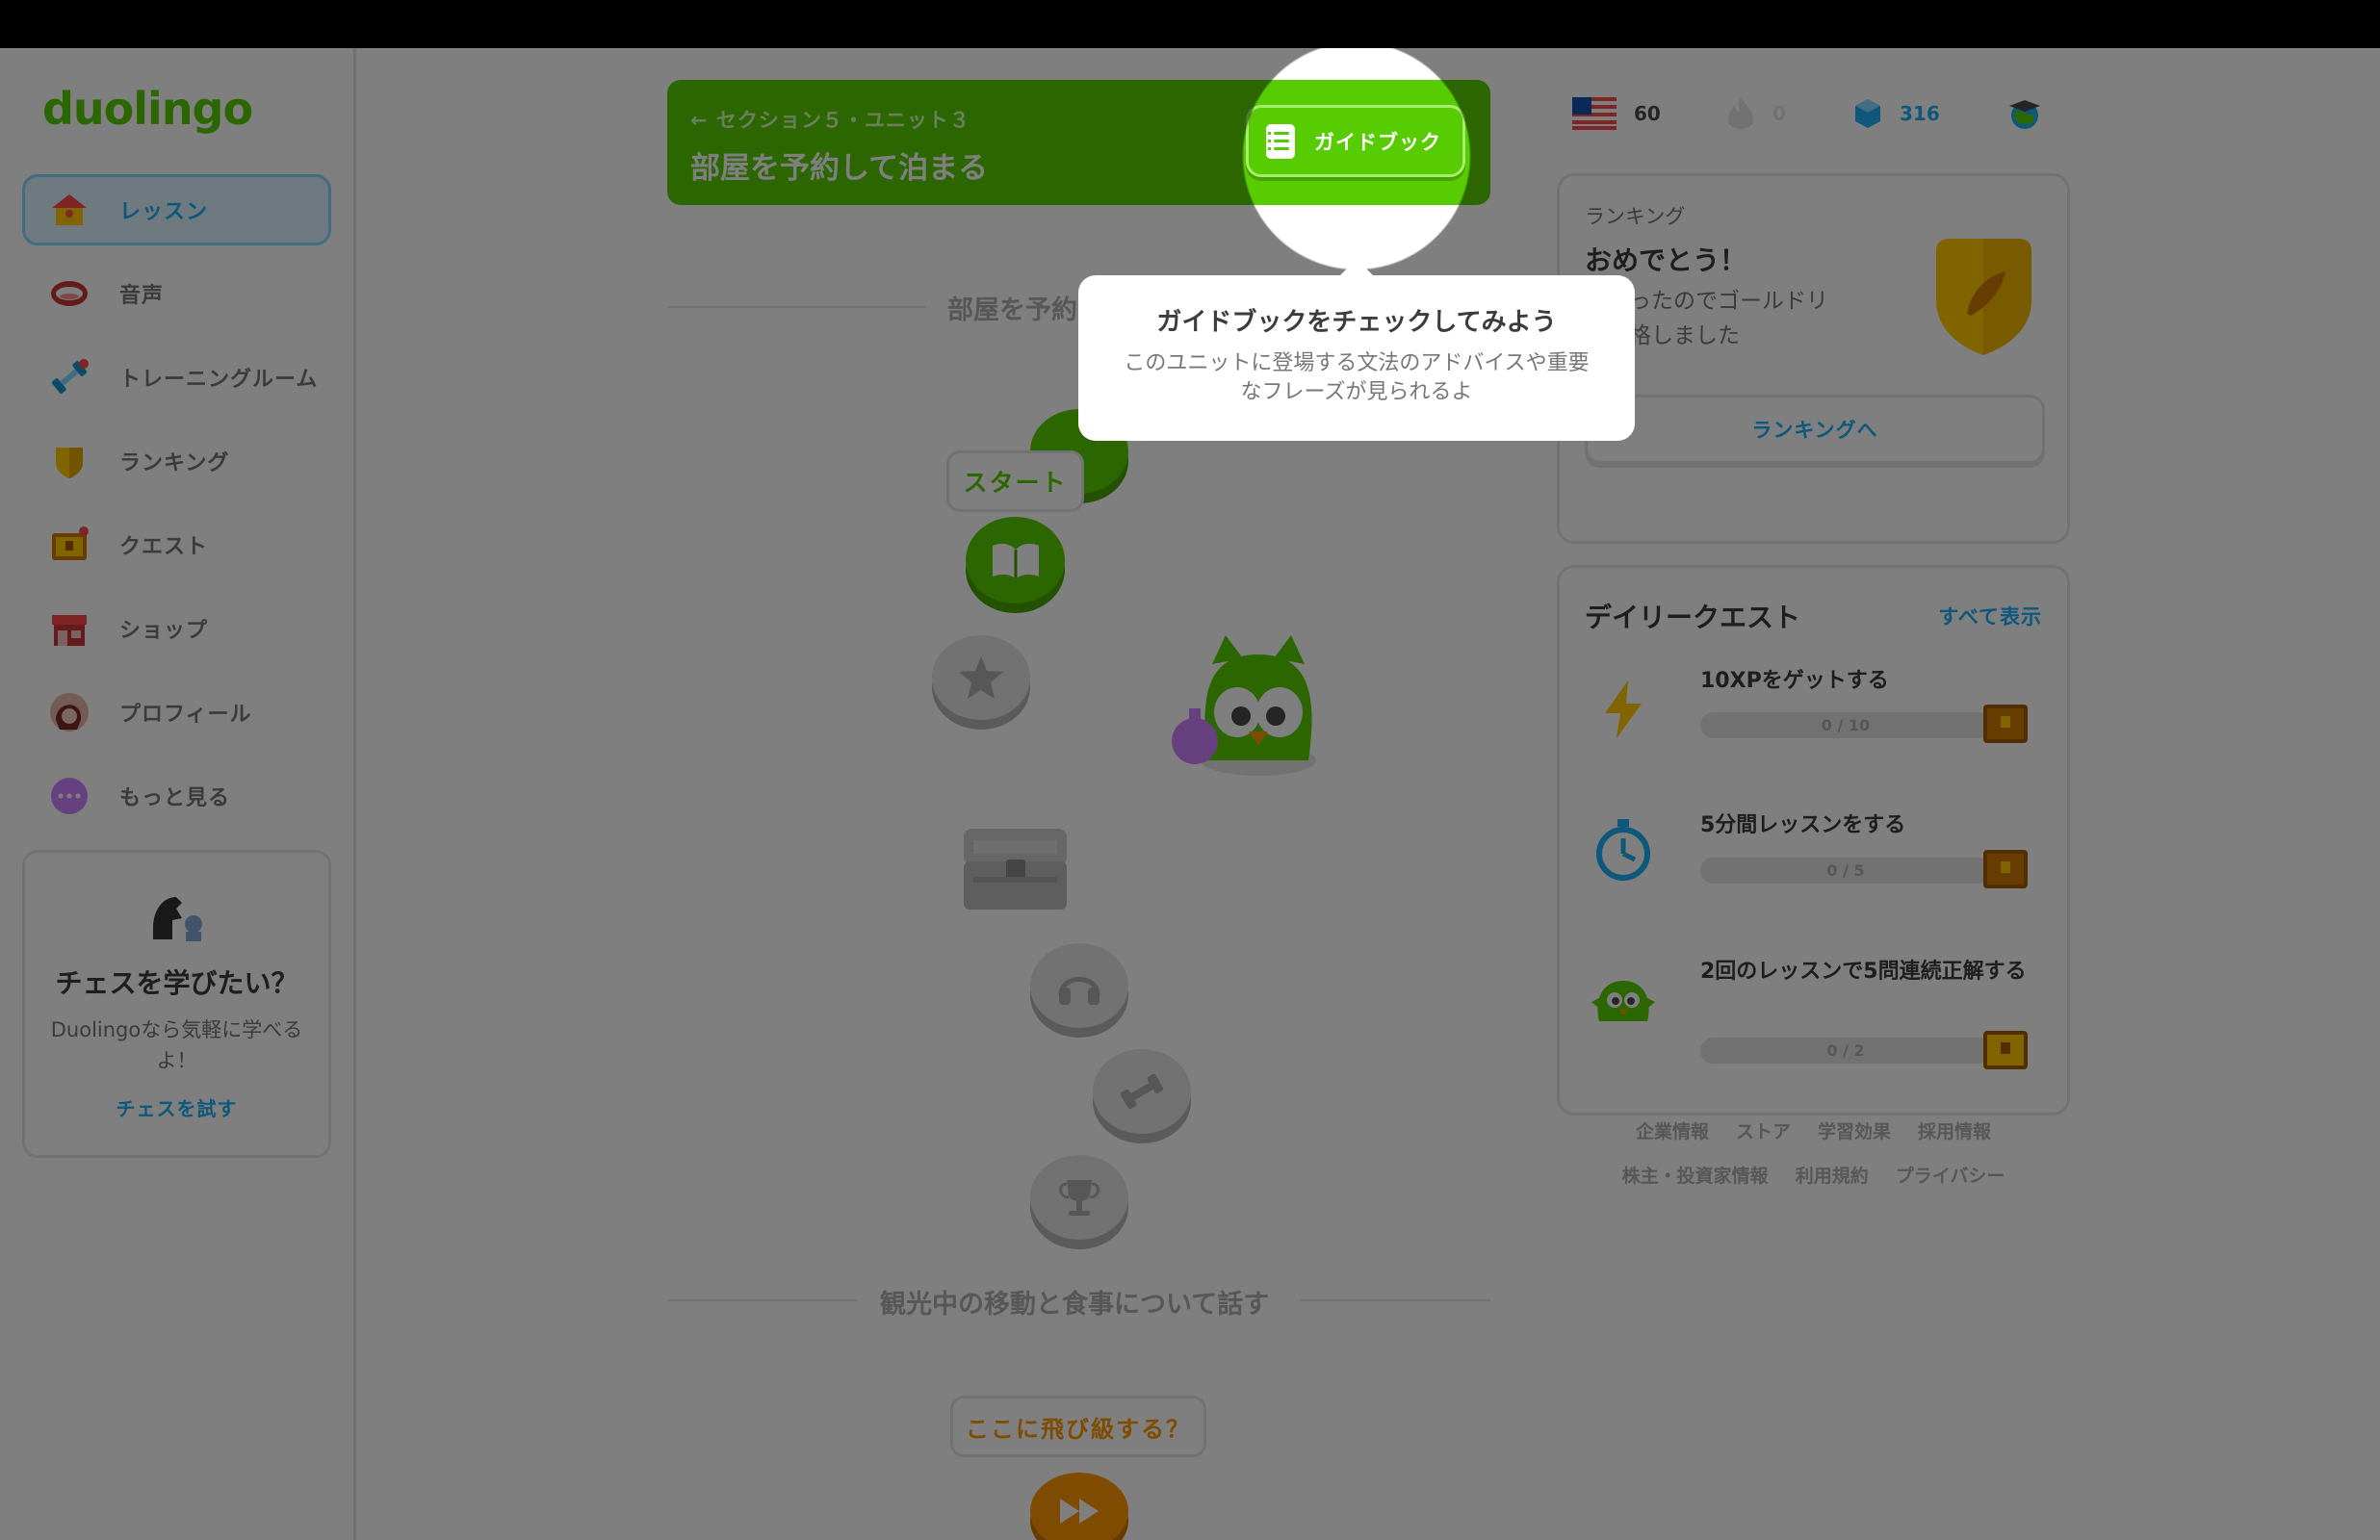 The image size is (2380, 1540). I want to click on unit-subtitle: ← セクション５・ユニット３, so click(830, 119).